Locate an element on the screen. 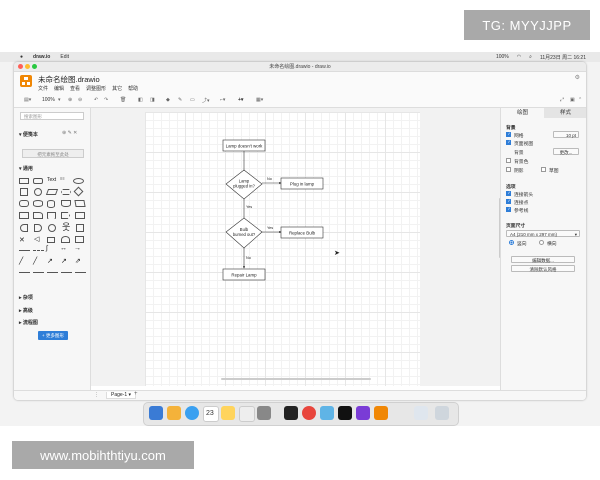 The width and height of the screenshot is (600, 480). notes-icon is located at coordinates (228, 413).